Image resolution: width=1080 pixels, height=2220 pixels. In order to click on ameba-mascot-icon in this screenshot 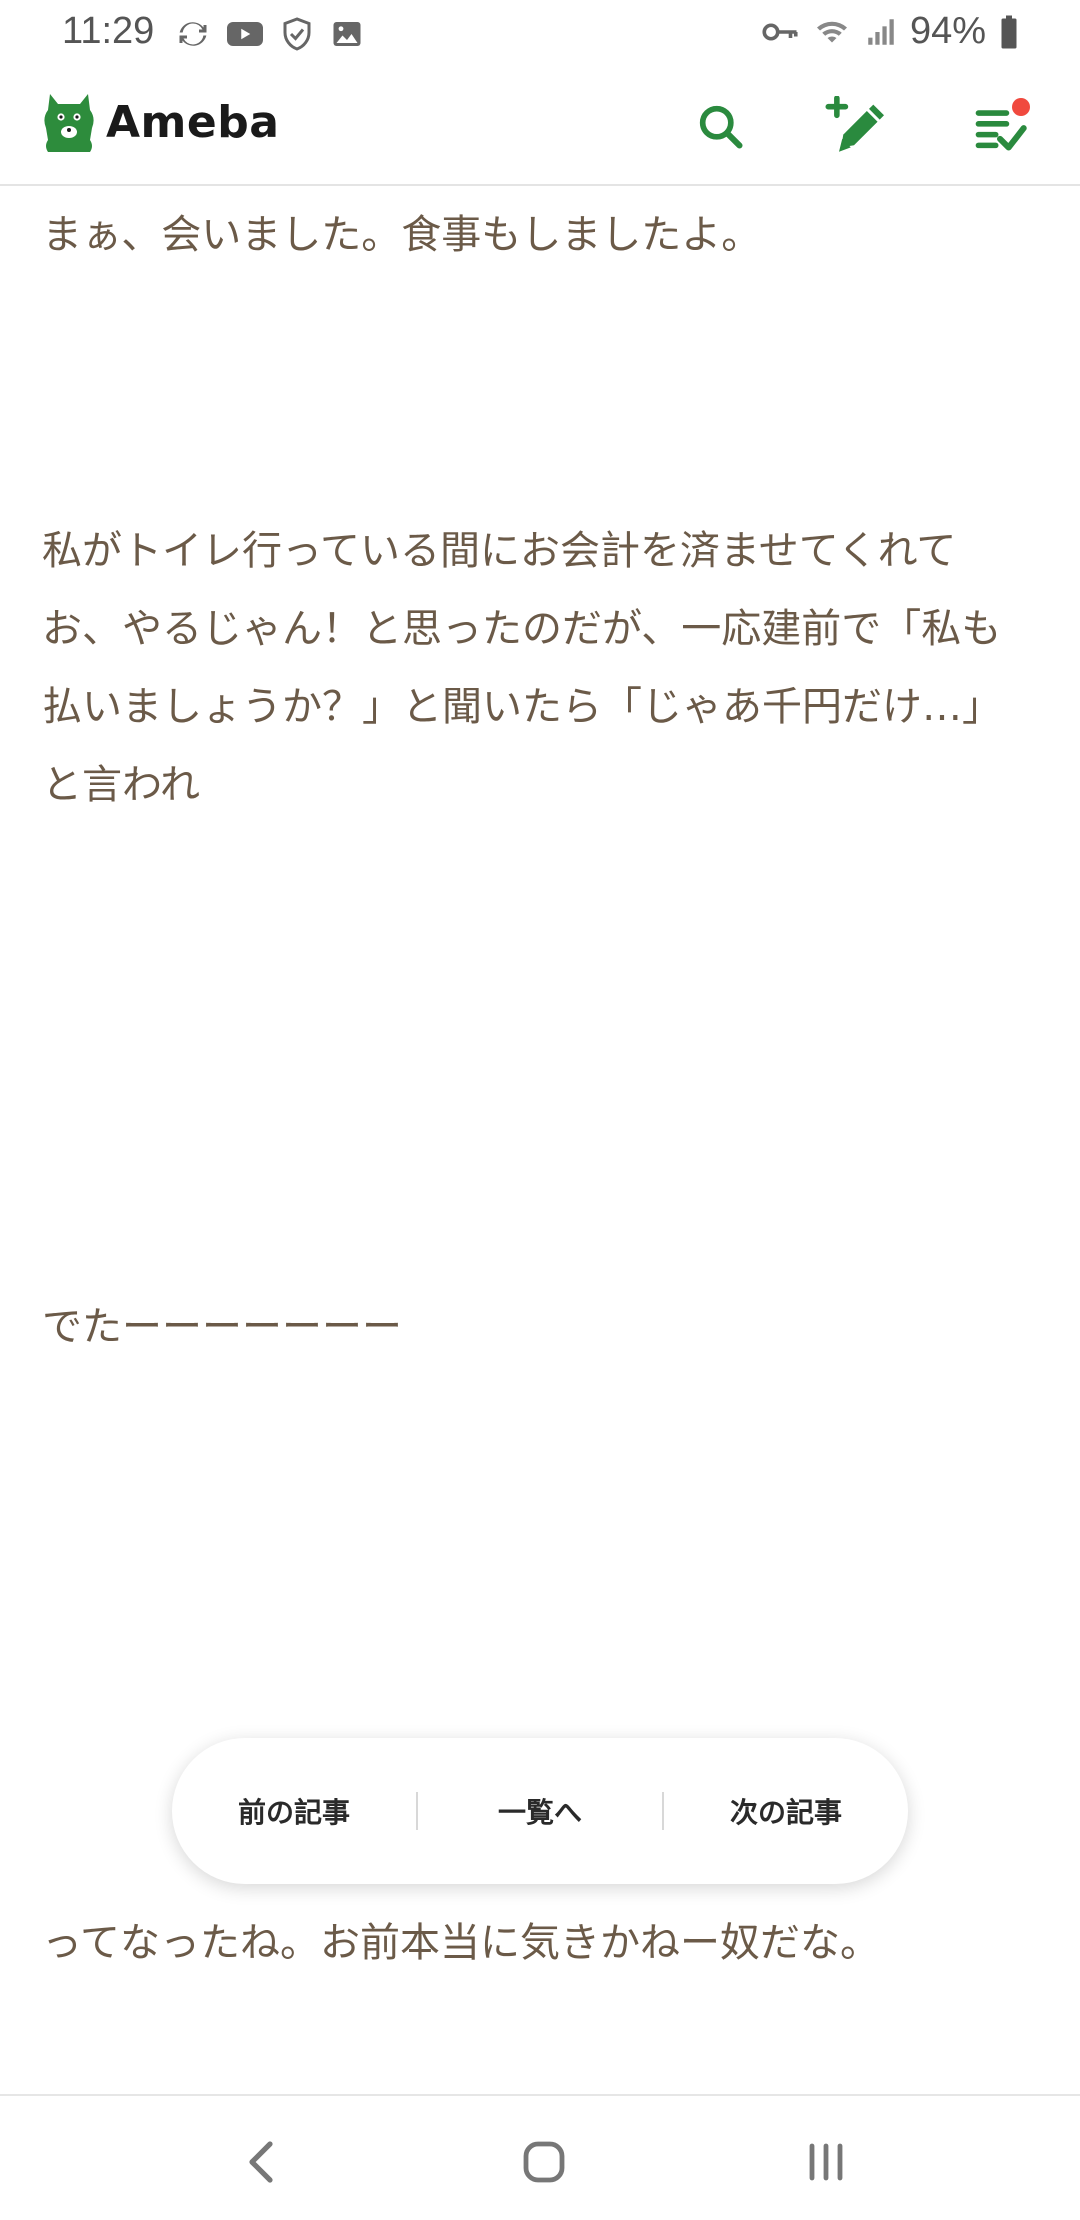, I will do `click(69, 123)`.